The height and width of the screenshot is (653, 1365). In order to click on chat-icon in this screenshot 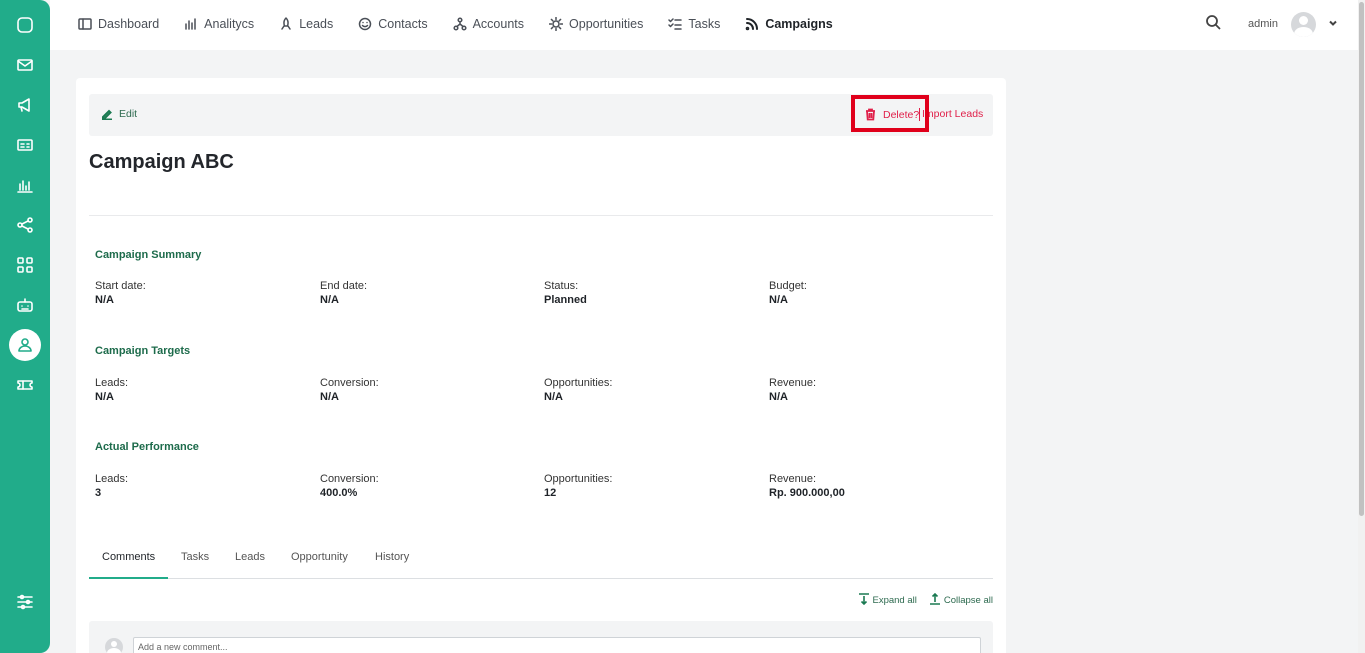, I will do `click(25, 25)`.